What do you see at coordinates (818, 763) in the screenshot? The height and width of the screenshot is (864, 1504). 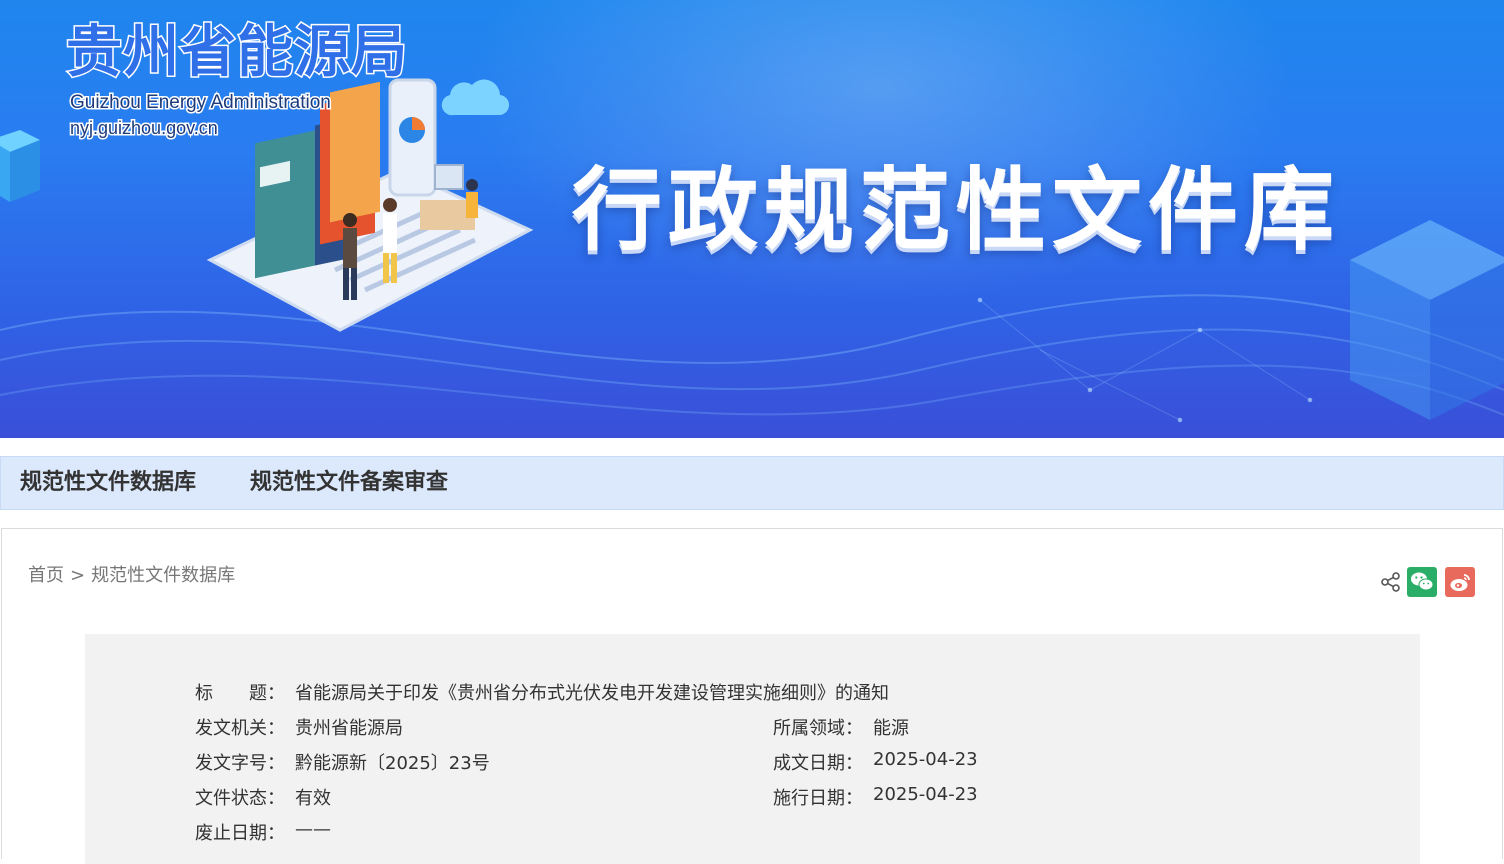 I see `created-label: 成文日期：` at bounding box center [818, 763].